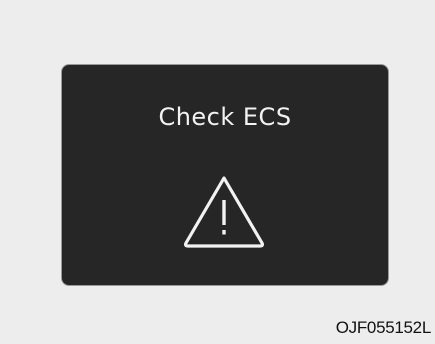 The image size is (435, 344). Describe the element at coordinates (225, 117) in the screenshot. I see `warning-message: Check ECS` at that location.